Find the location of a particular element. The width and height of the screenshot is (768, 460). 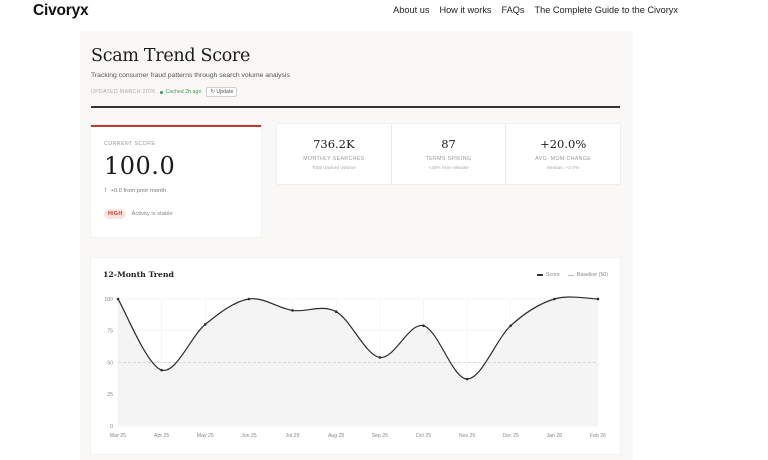

status-note: Activity is stable is located at coordinates (152, 214).